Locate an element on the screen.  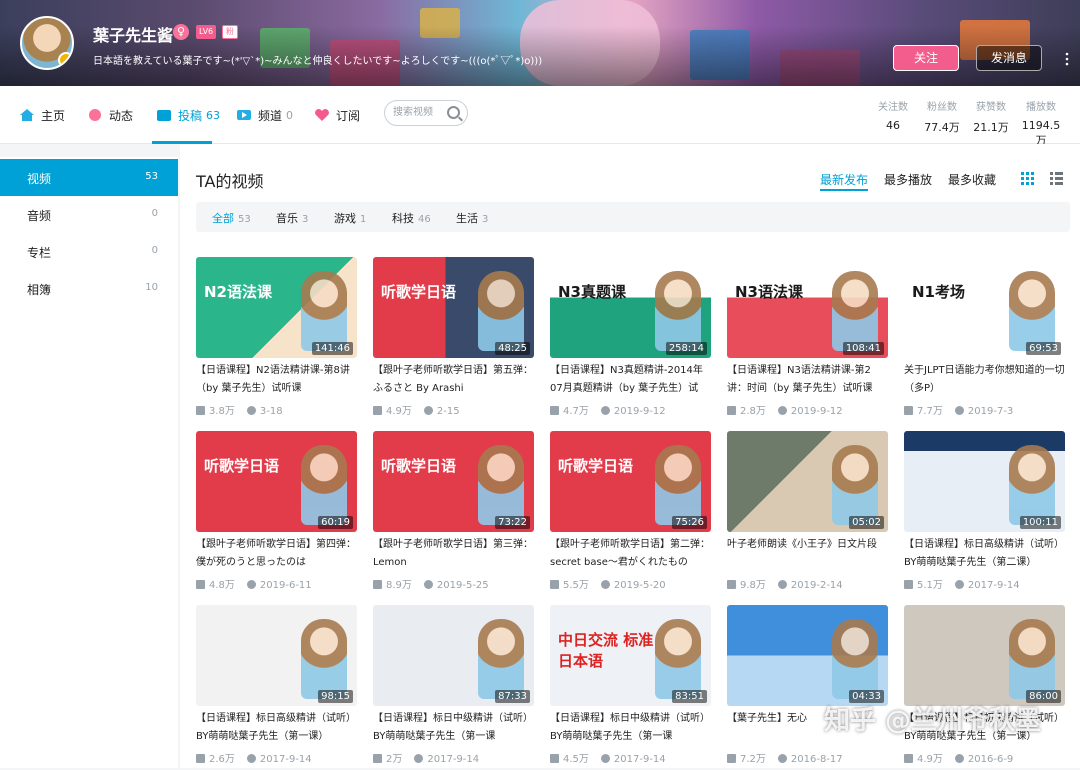
nav-channel: 频道 0 is located at coordinates (264, 115).